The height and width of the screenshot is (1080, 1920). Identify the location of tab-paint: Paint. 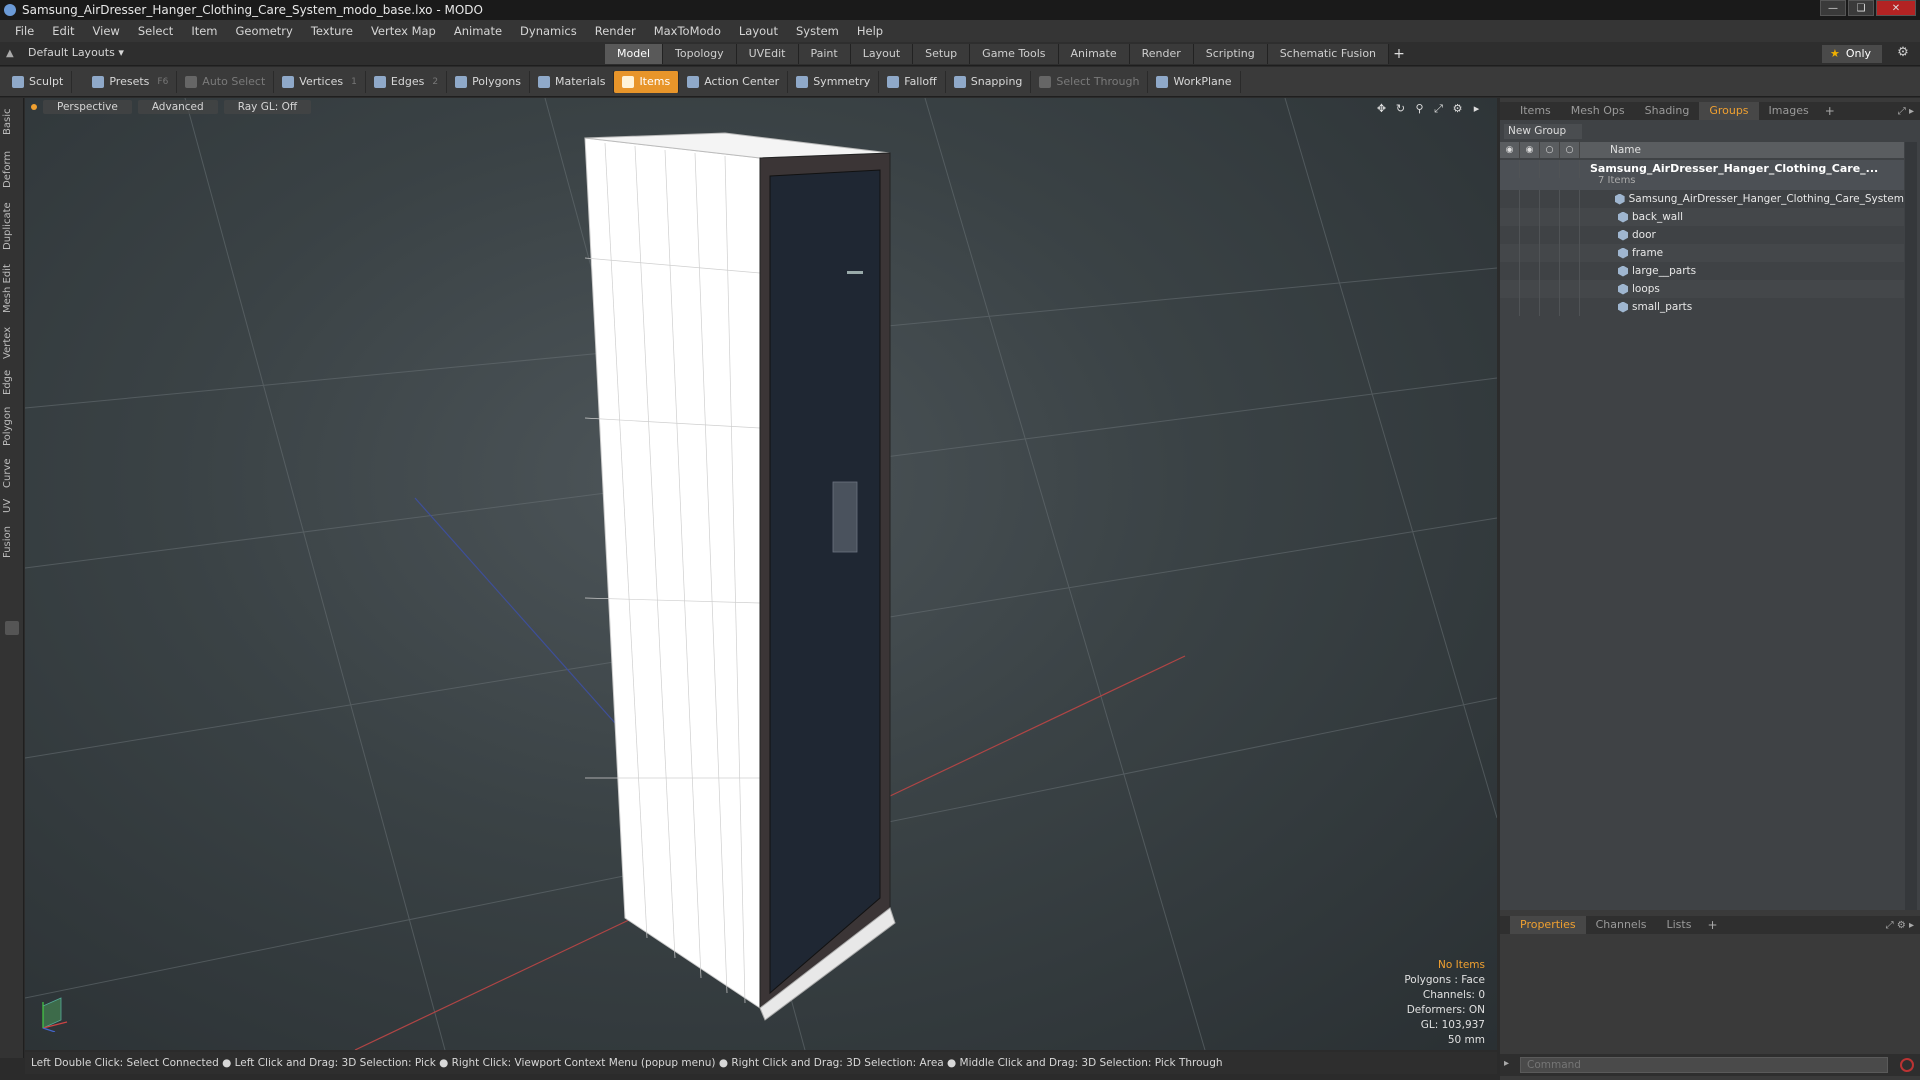
(824, 54).